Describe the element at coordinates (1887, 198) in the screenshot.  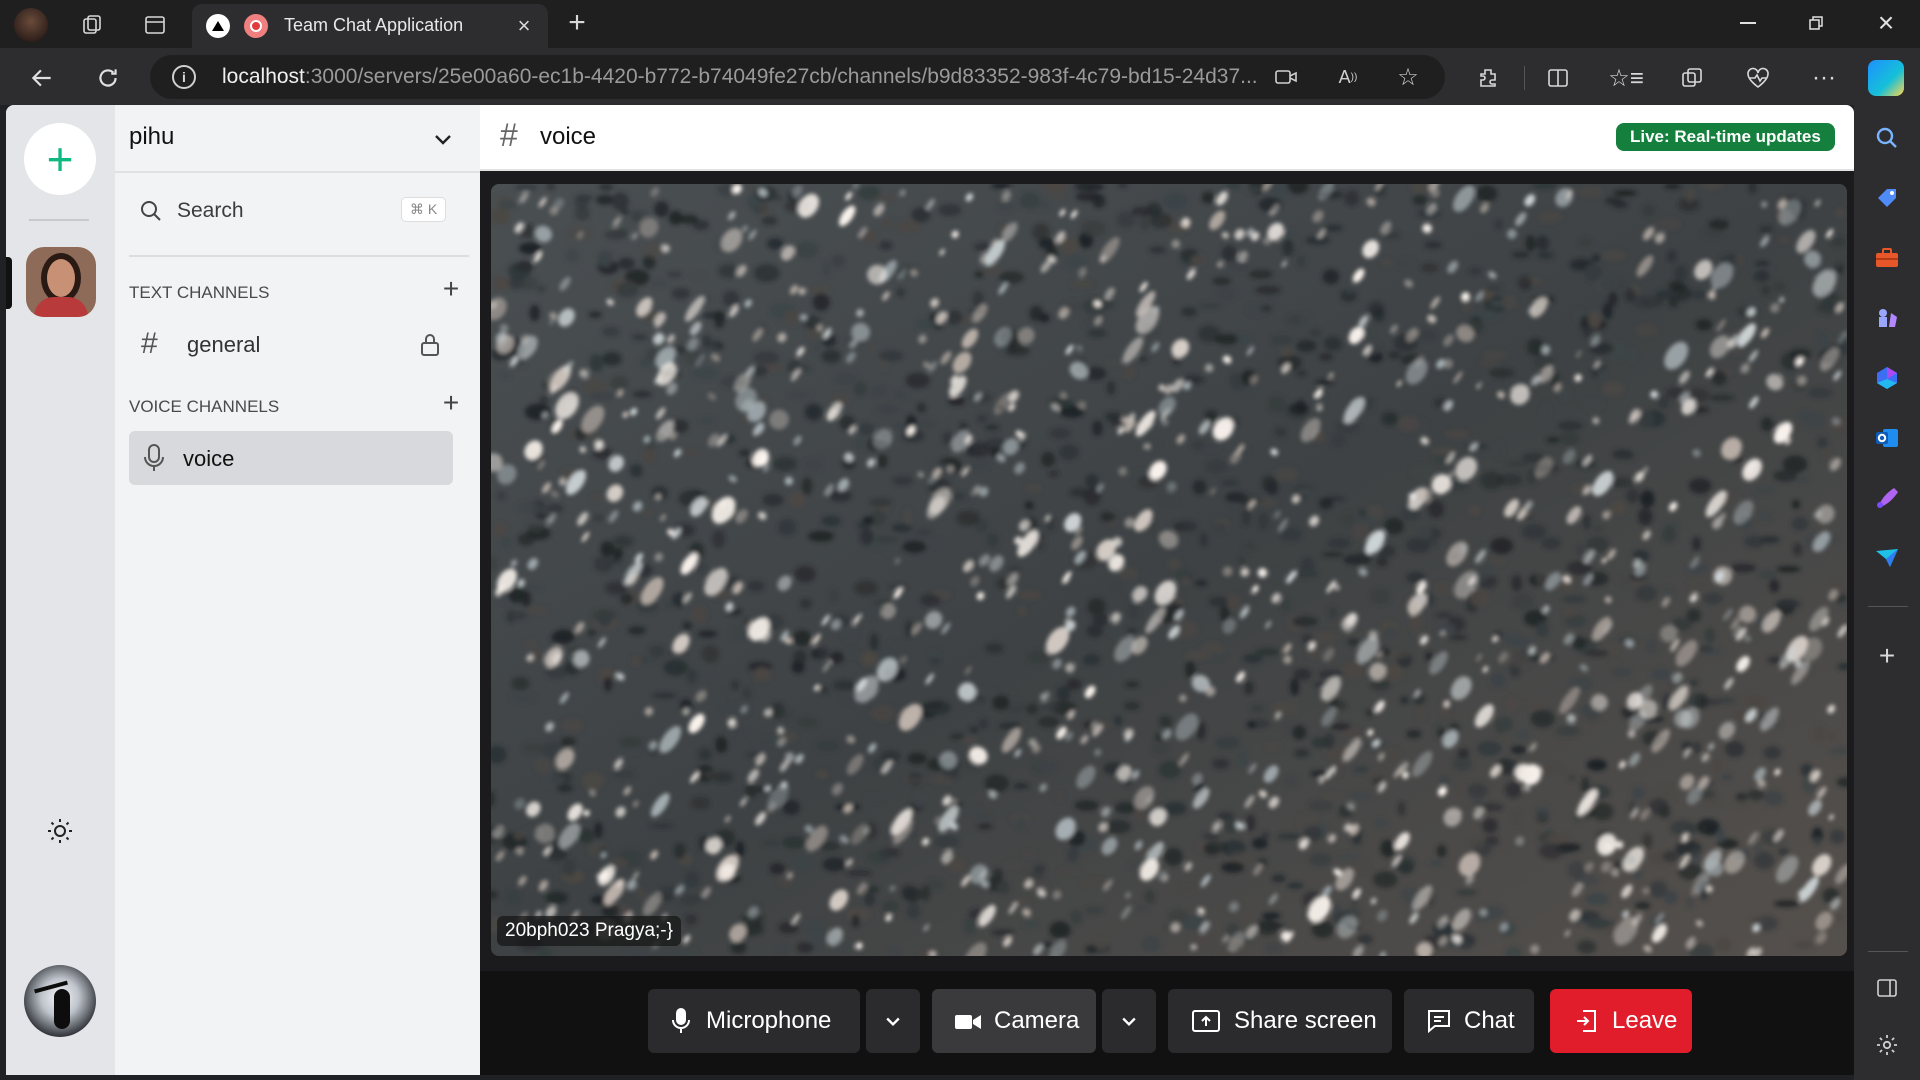
I see `shopping-tag-icon` at that location.